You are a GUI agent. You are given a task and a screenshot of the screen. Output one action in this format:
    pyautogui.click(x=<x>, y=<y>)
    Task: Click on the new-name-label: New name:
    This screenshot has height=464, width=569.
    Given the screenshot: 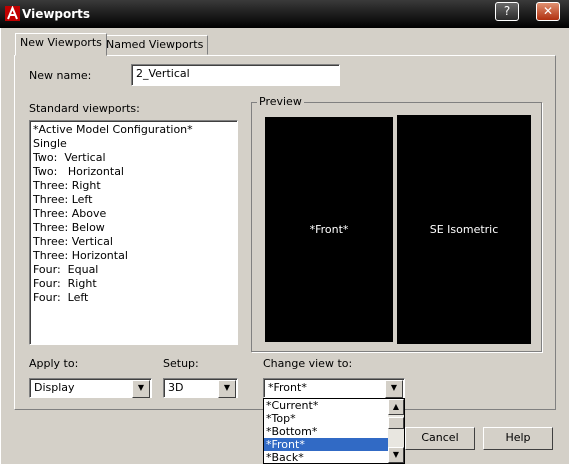 What is the action you would take?
    pyautogui.click(x=60, y=75)
    